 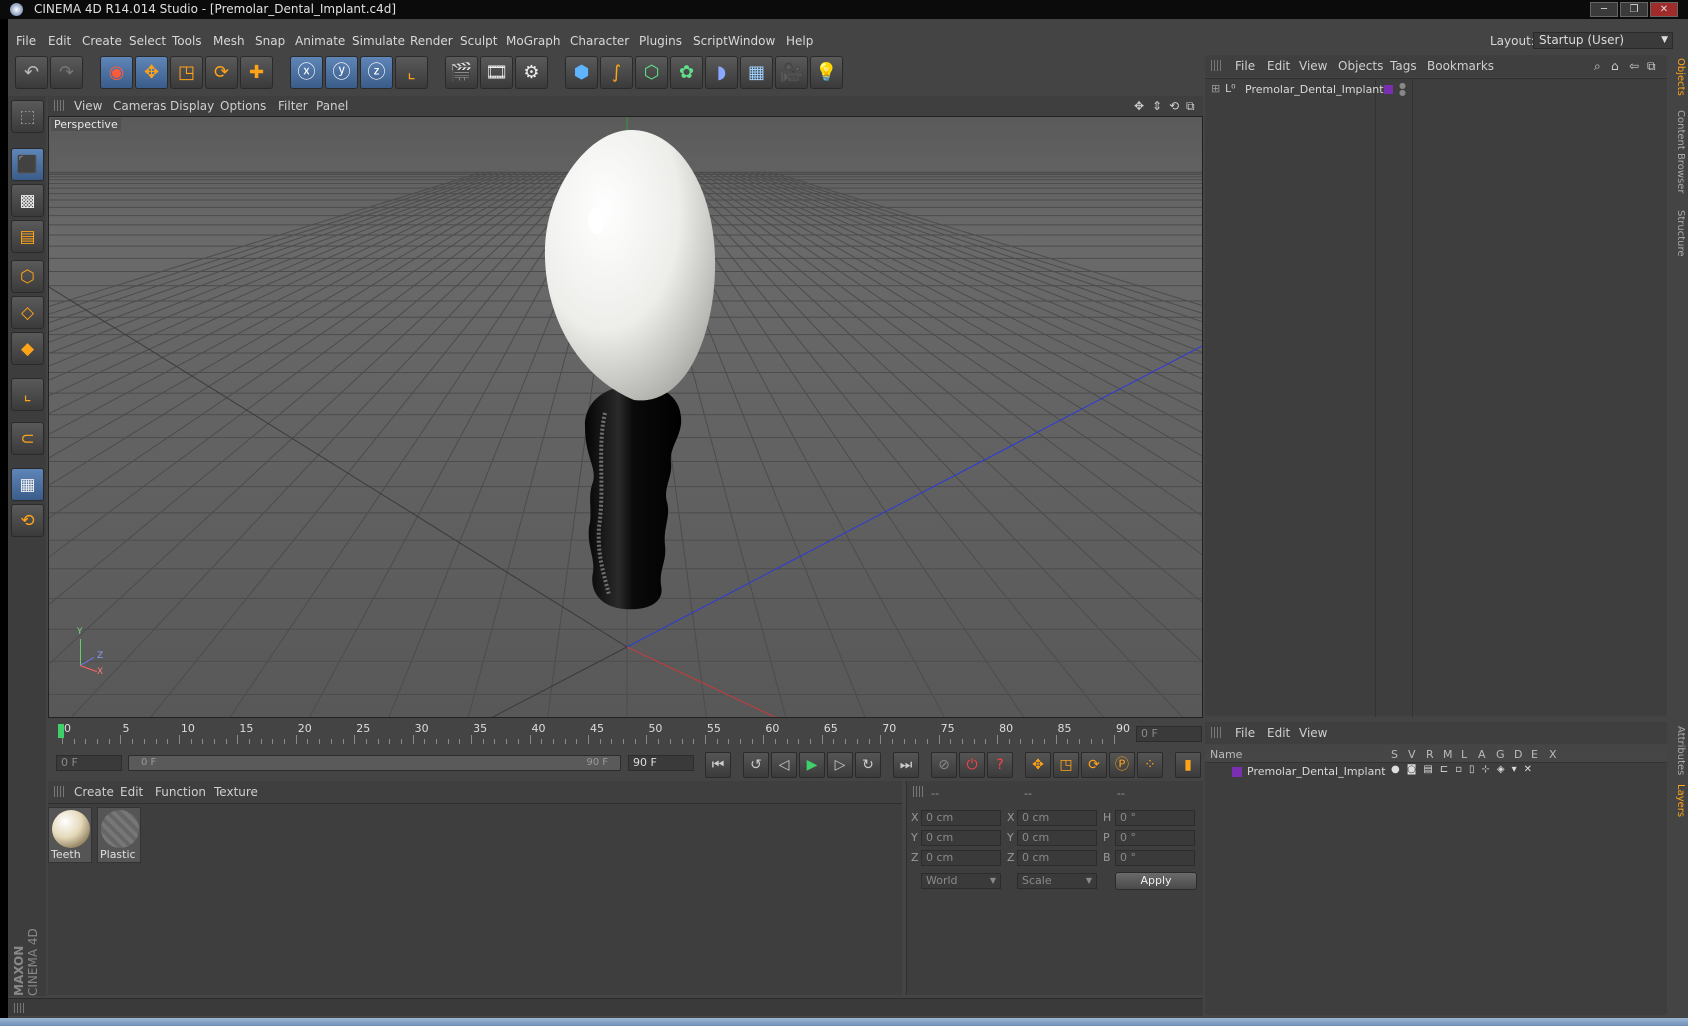 I want to click on menu-mesh: Mesh, so click(x=229, y=41).